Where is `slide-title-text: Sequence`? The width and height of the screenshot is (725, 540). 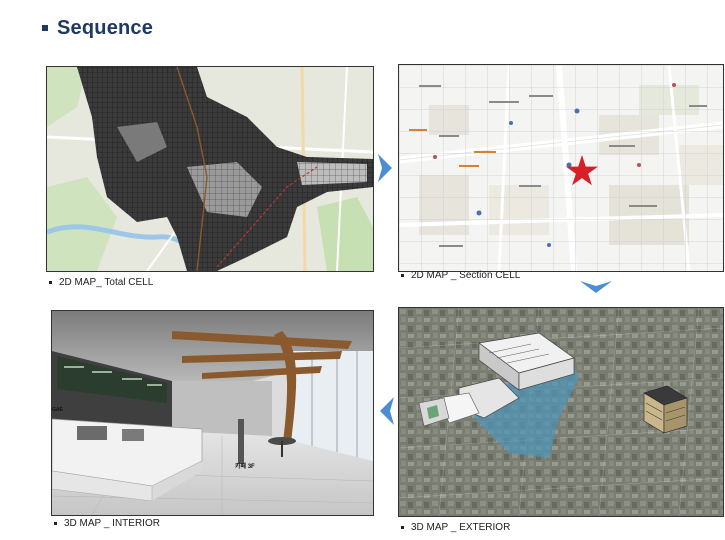
slide-title-text: Sequence is located at coordinates (105, 27).